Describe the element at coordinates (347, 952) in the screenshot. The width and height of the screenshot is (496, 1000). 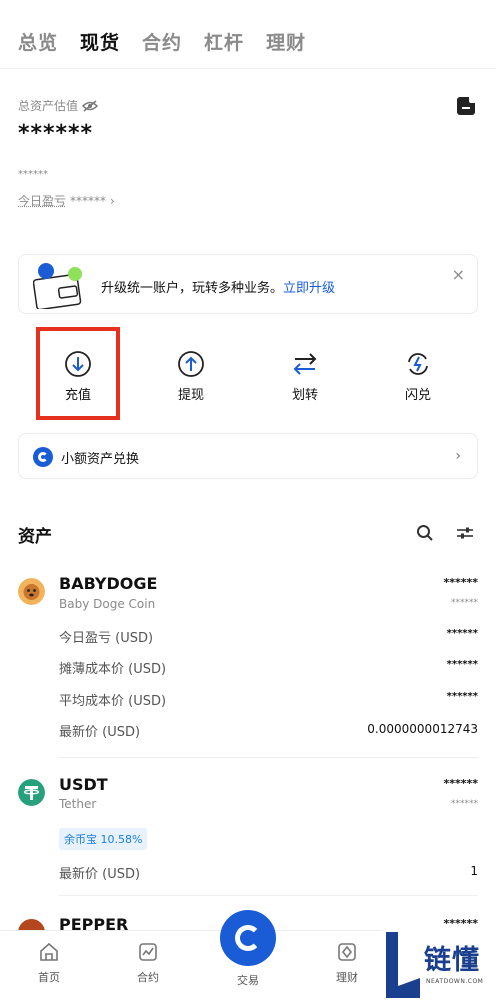
I see `finance-icon` at that location.